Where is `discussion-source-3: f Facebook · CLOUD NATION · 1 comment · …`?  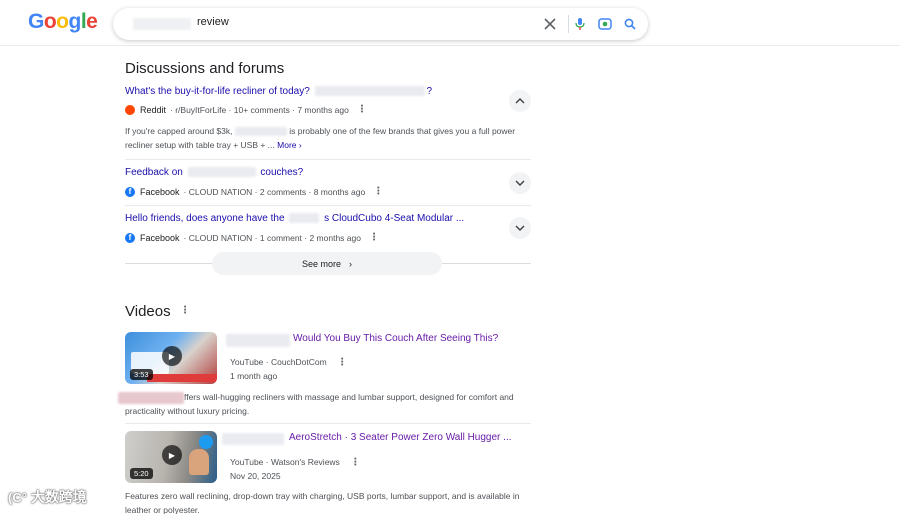
discussion-source-3: f Facebook · CLOUD NATION · 1 comment · … is located at coordinates (252, 237).